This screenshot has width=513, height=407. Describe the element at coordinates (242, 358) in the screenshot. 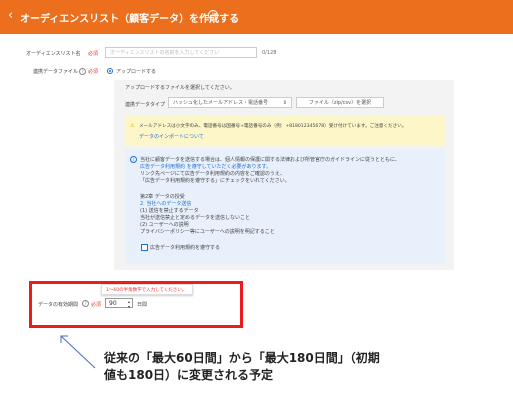

I see `annotation-line: 従来の「最大60日間」から「最大180日間」（初期` at that location.